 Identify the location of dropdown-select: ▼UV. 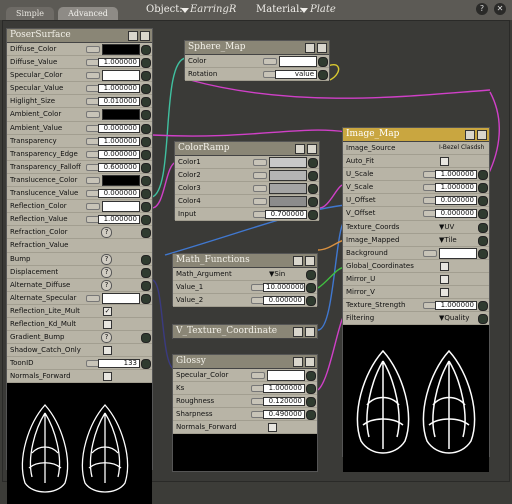
(446, 227).